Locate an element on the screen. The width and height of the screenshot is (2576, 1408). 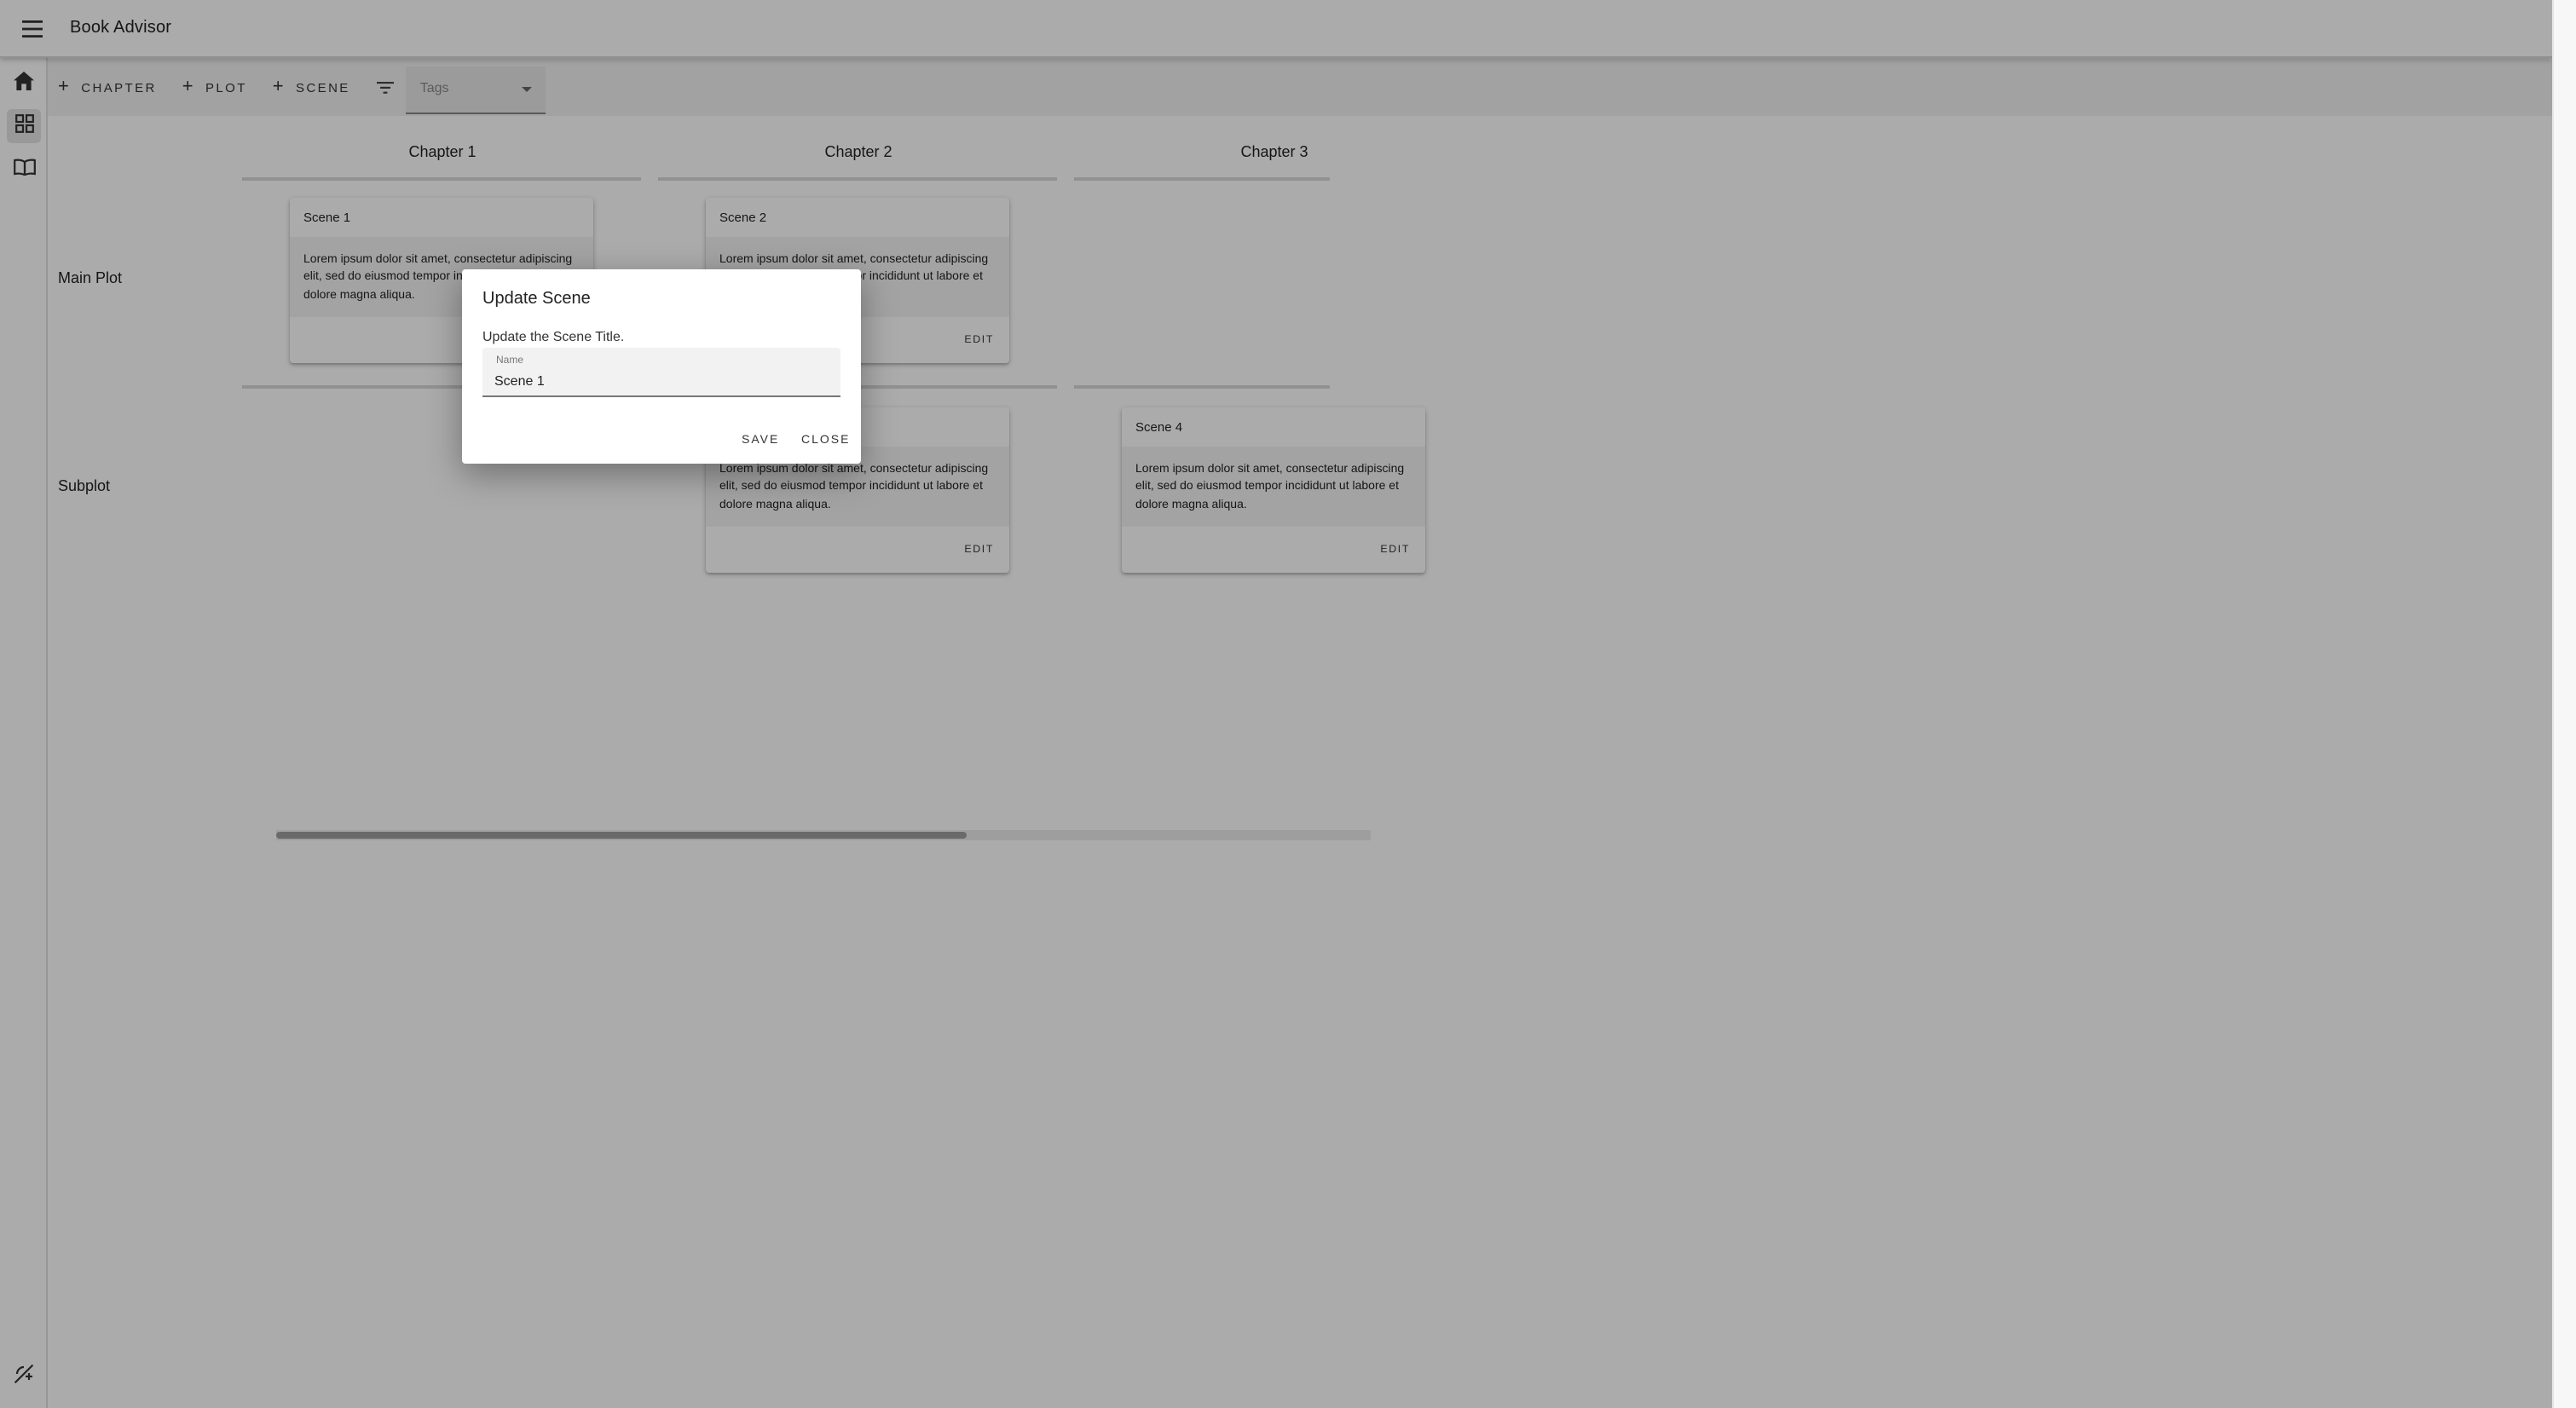
close-button: CLOSE is located at coordinates (825, 441).